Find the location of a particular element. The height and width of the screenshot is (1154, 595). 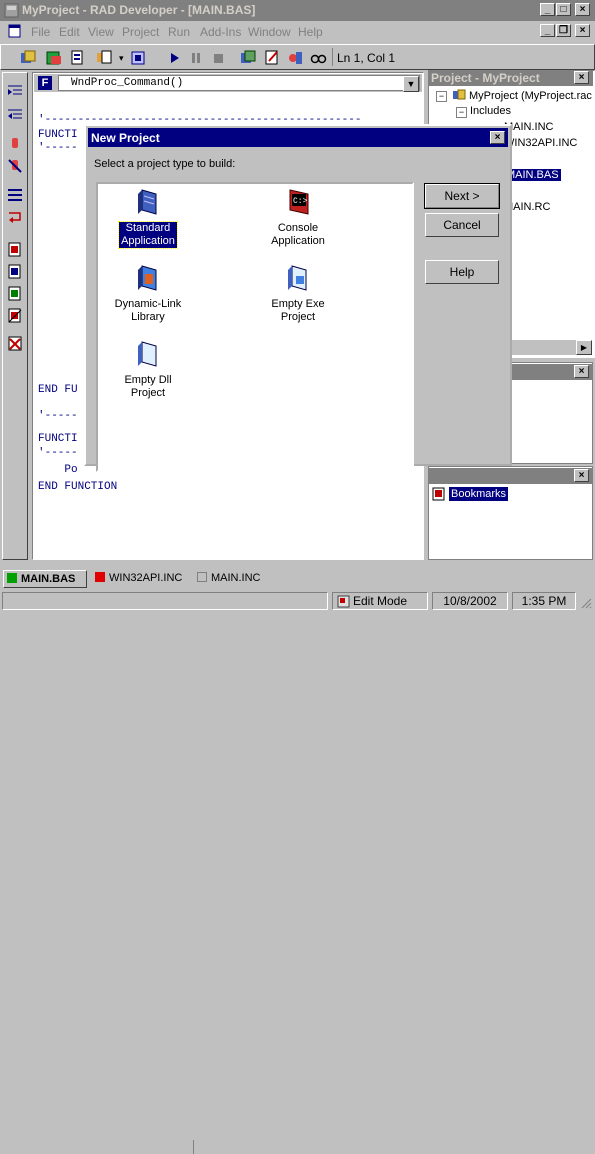

wrap-icon is located at coordinates (15, 217).